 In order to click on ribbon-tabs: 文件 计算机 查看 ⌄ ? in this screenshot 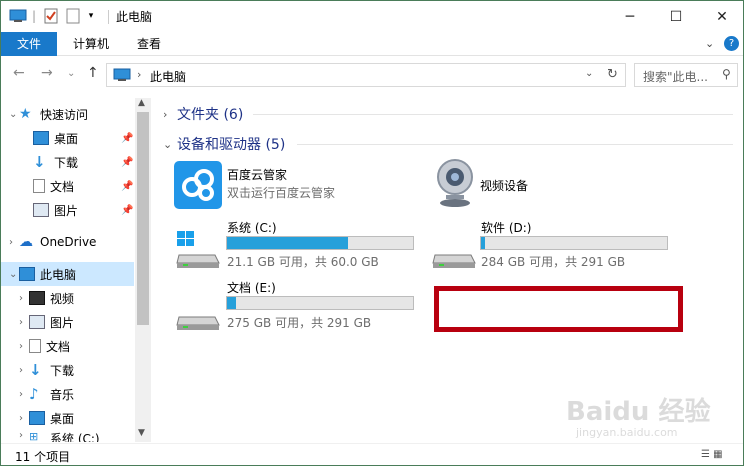, I will do `click(372, 44)`.